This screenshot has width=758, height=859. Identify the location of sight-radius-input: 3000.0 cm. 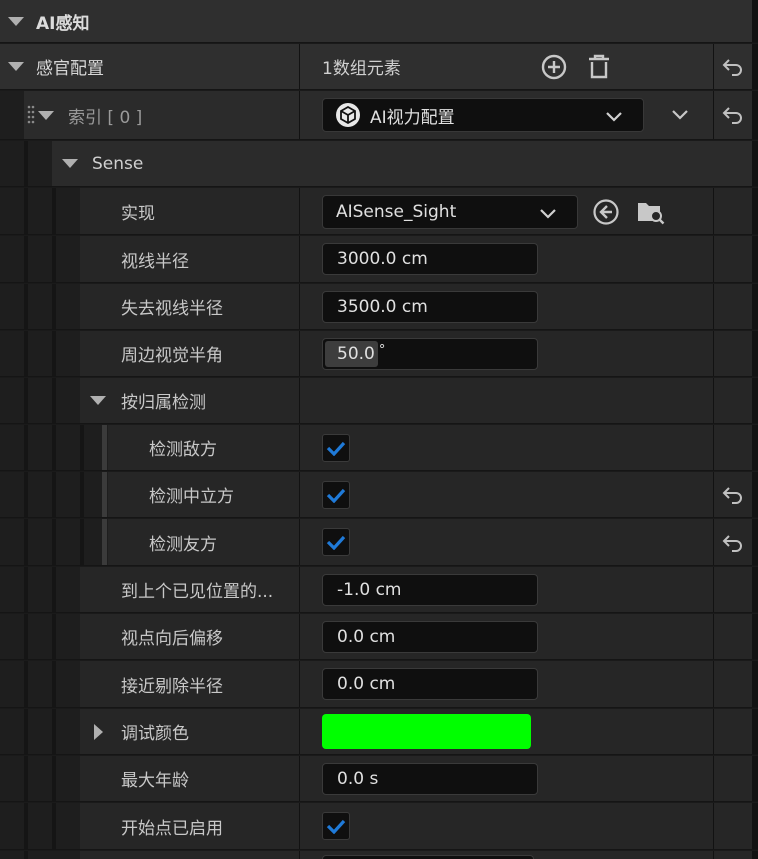
(430, 259).